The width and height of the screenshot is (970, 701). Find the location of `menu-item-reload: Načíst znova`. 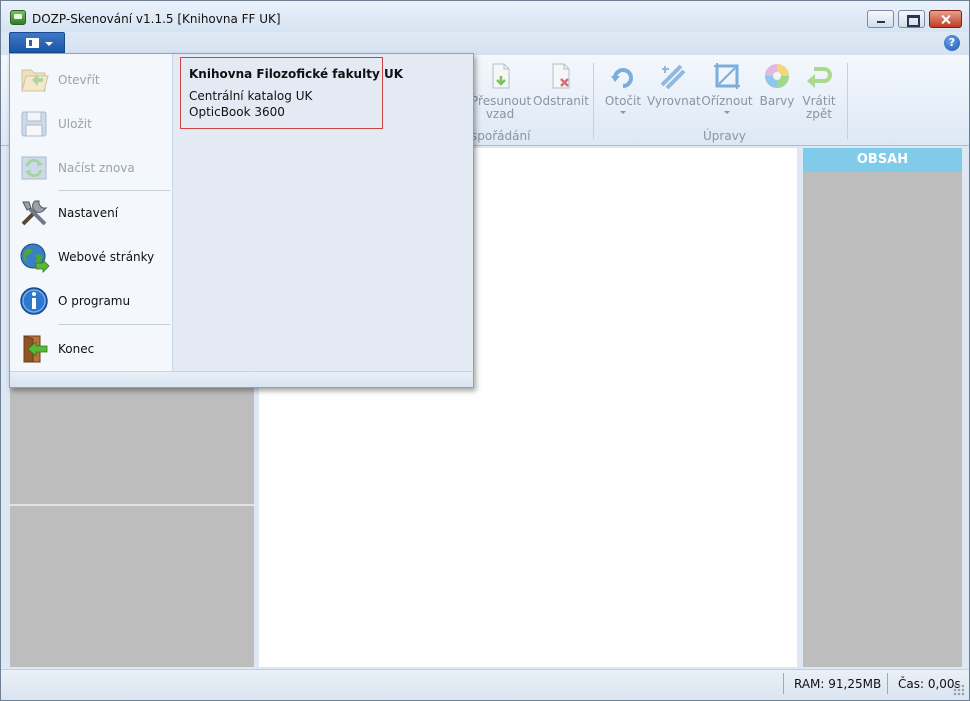

menu-item-reload: Načíst znova is located at coordinates (91, 168).